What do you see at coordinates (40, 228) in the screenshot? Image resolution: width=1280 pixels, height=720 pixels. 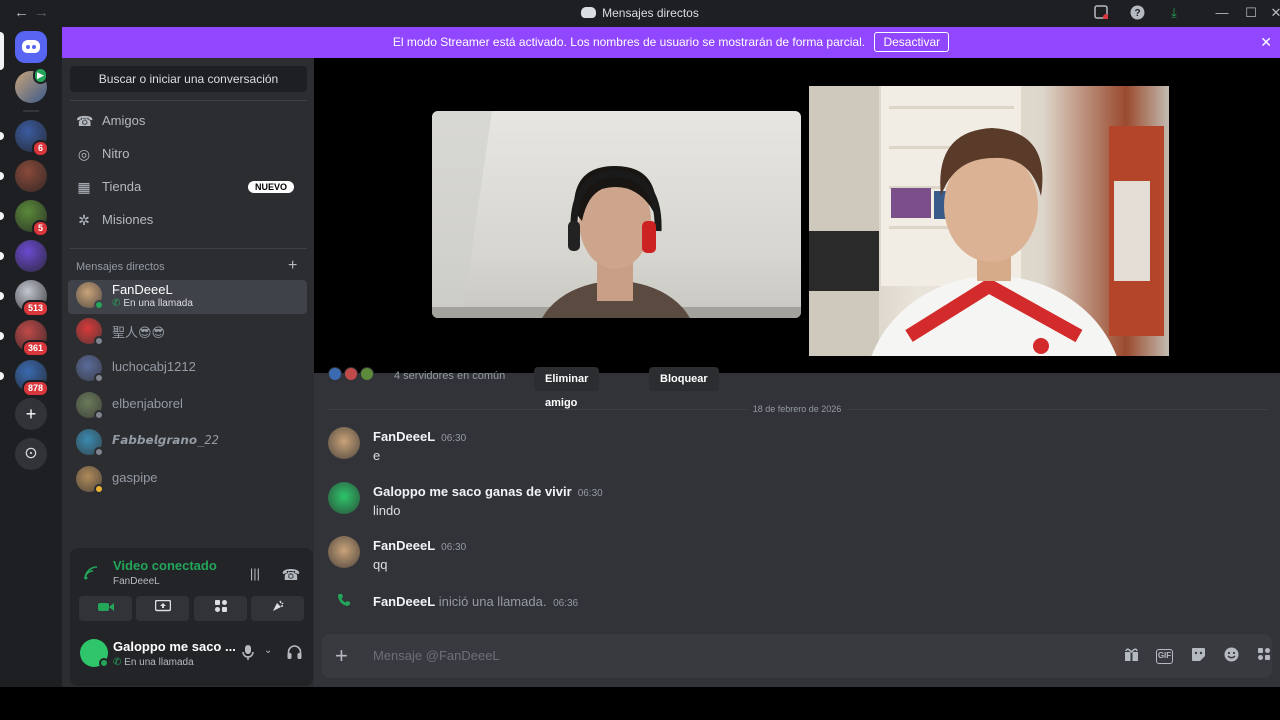 I see `mention-badge: 5` at bounding box center [40, 228].